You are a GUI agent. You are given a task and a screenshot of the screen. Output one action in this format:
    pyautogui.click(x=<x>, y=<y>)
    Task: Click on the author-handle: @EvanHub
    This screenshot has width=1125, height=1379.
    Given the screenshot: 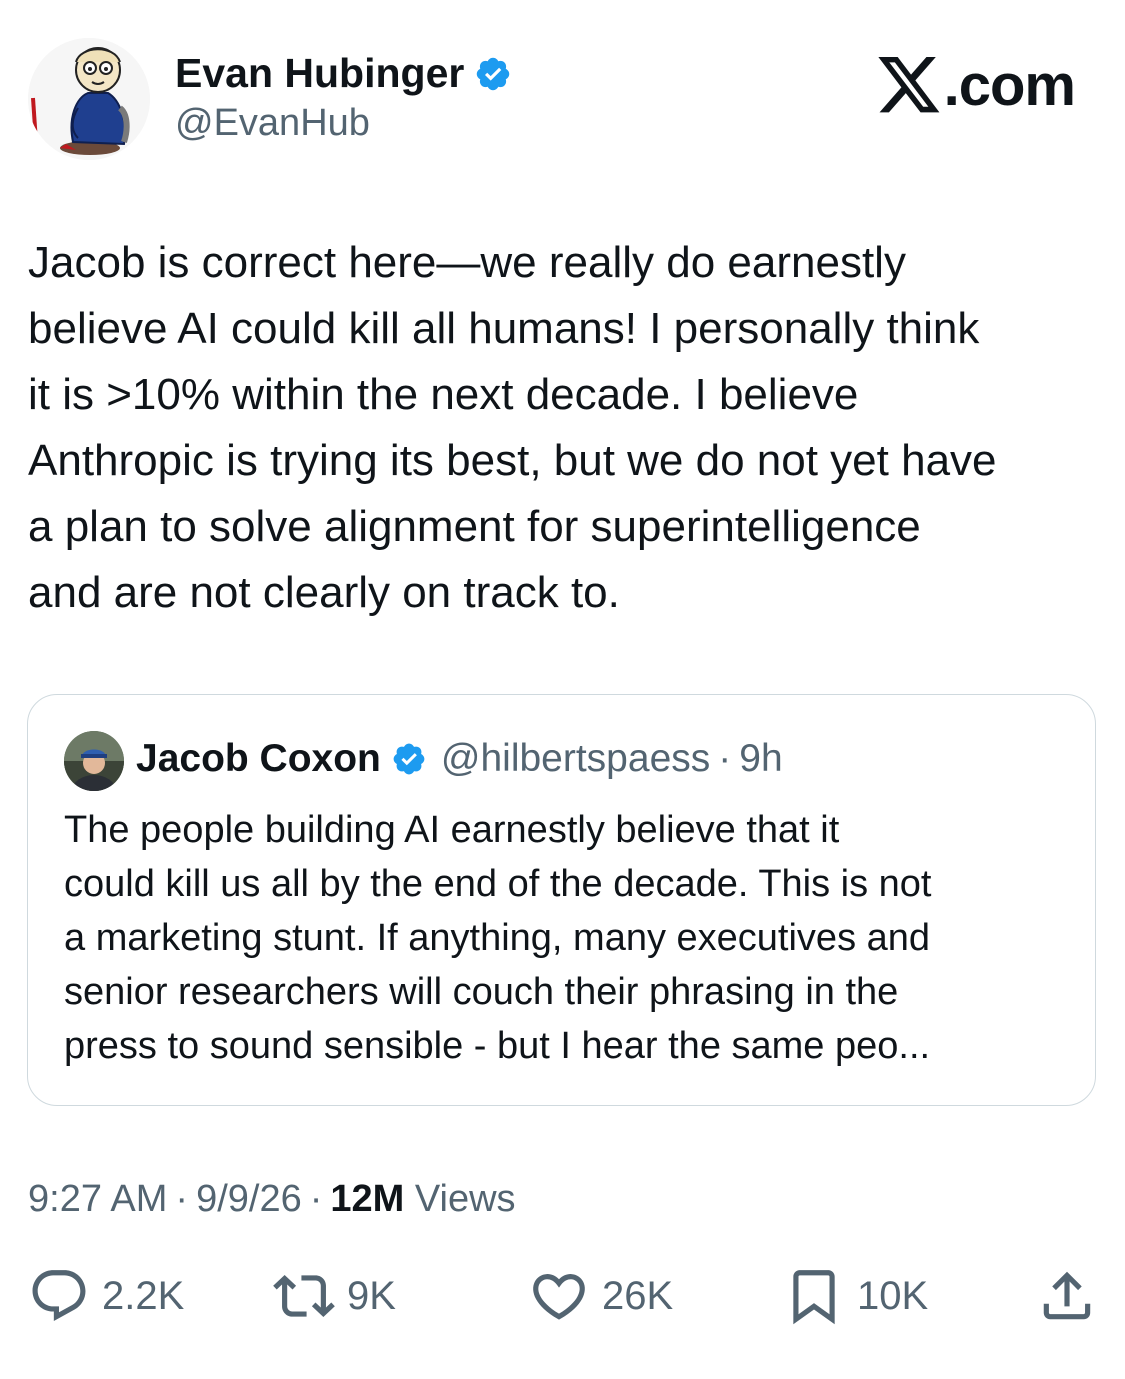 What is the action you would take?
    pyautogui.click(x=272, y=123)
    